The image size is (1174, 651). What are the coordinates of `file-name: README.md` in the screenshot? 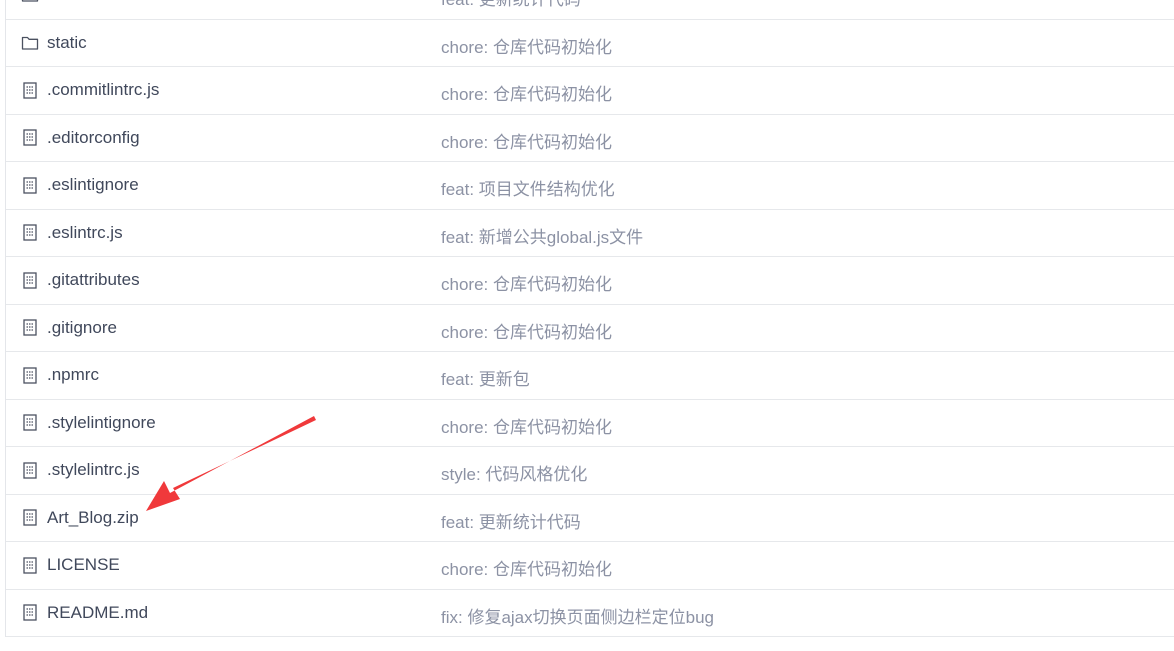 It's located at (97, 613).